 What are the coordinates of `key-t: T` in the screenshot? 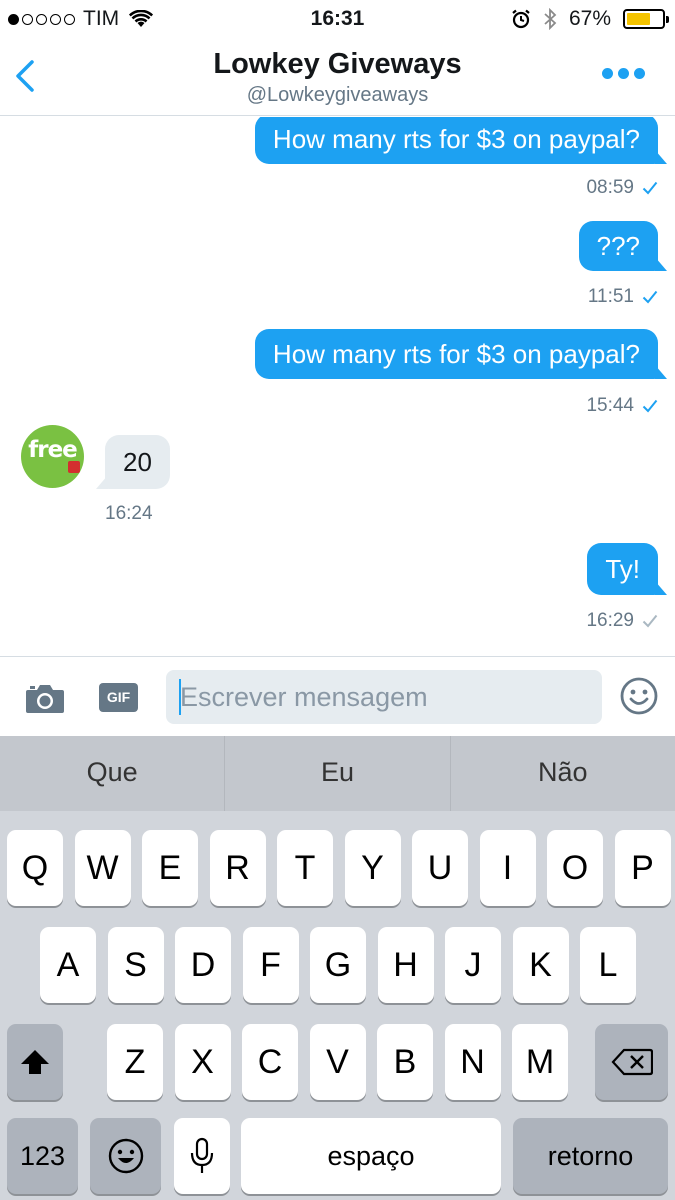 It's located at (305, 868).